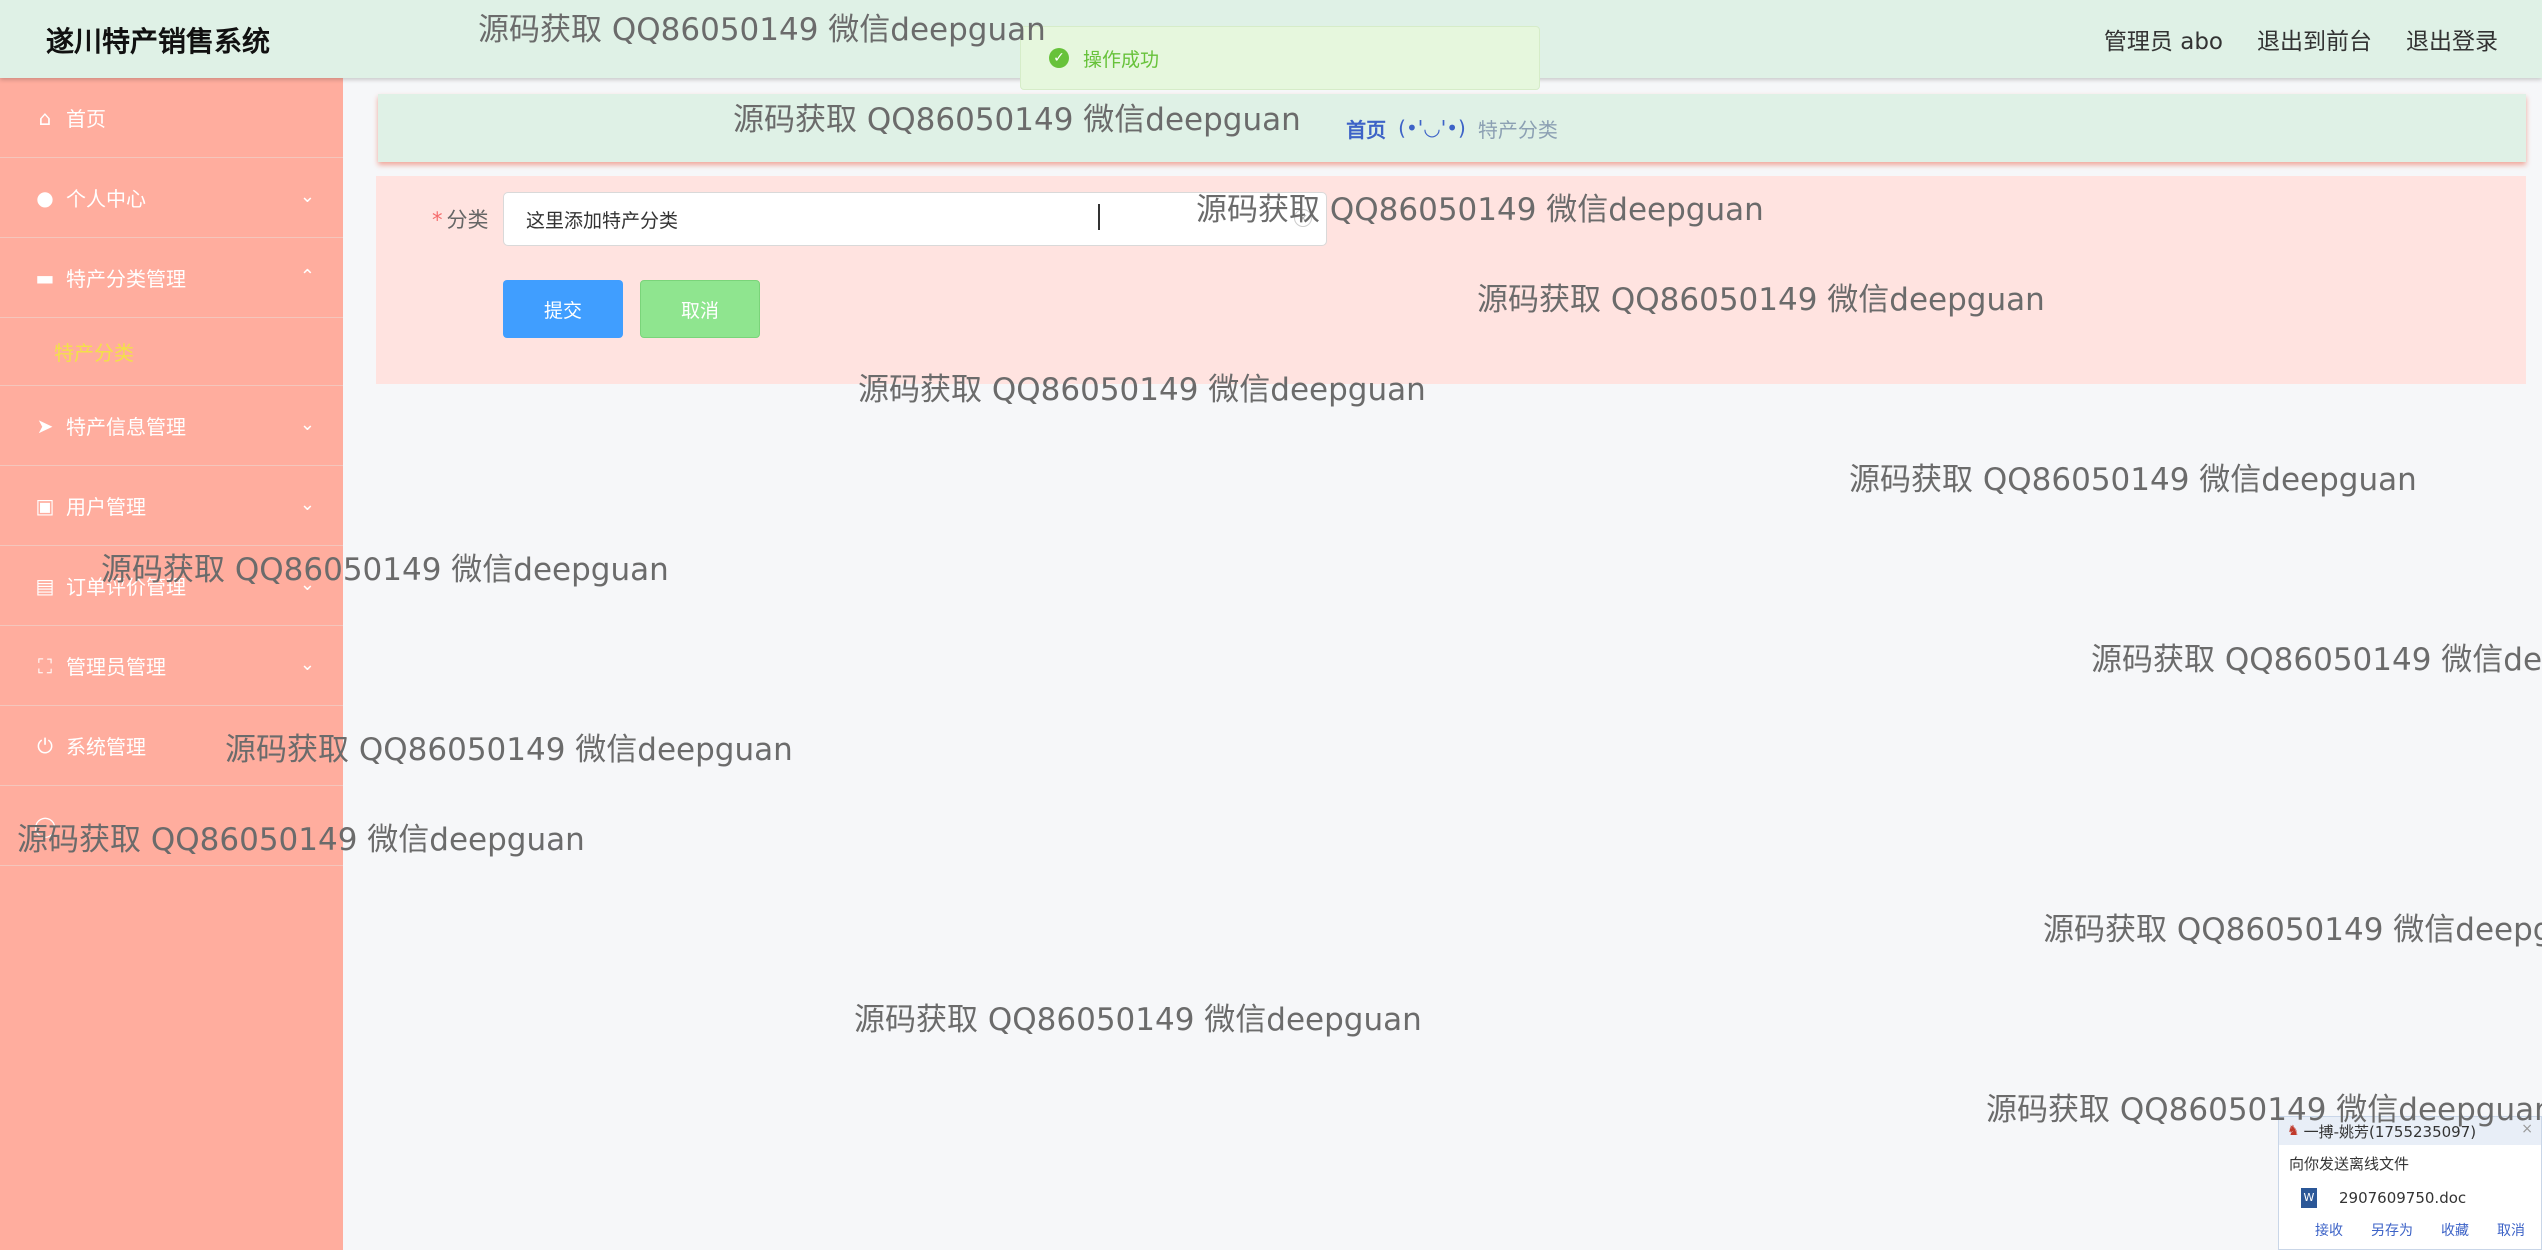  I want to click on settings-icon: ◯, so click(45, 825).